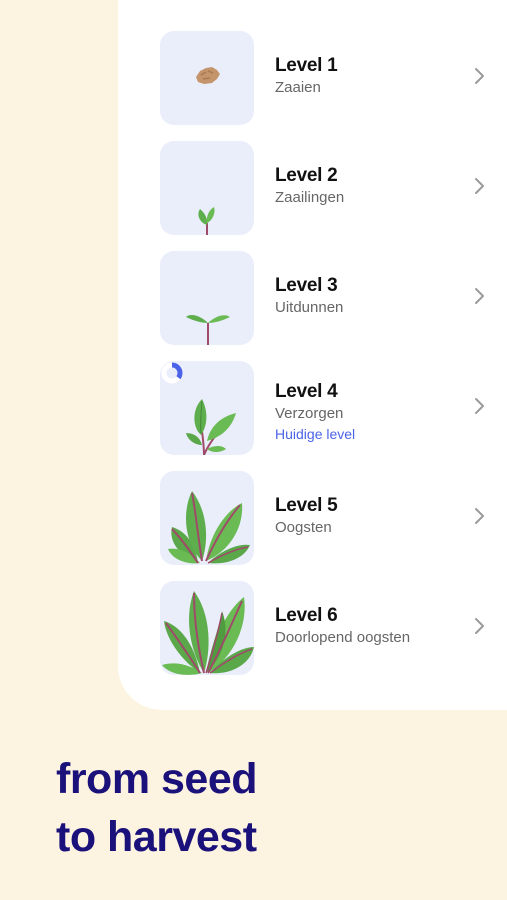 The height and width of the screenshot is (900, 507). I want to click on level-row-2: Level 2 Zaailingen, so click(333, 188).